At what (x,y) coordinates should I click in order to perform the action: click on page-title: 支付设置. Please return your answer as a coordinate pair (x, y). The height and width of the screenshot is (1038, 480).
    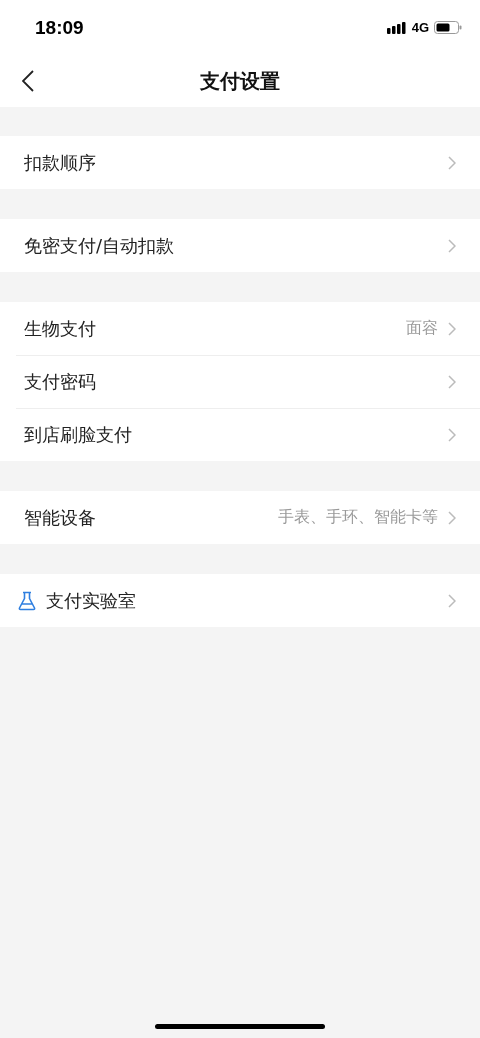
    Looking at the image, I should click on (240, 81).